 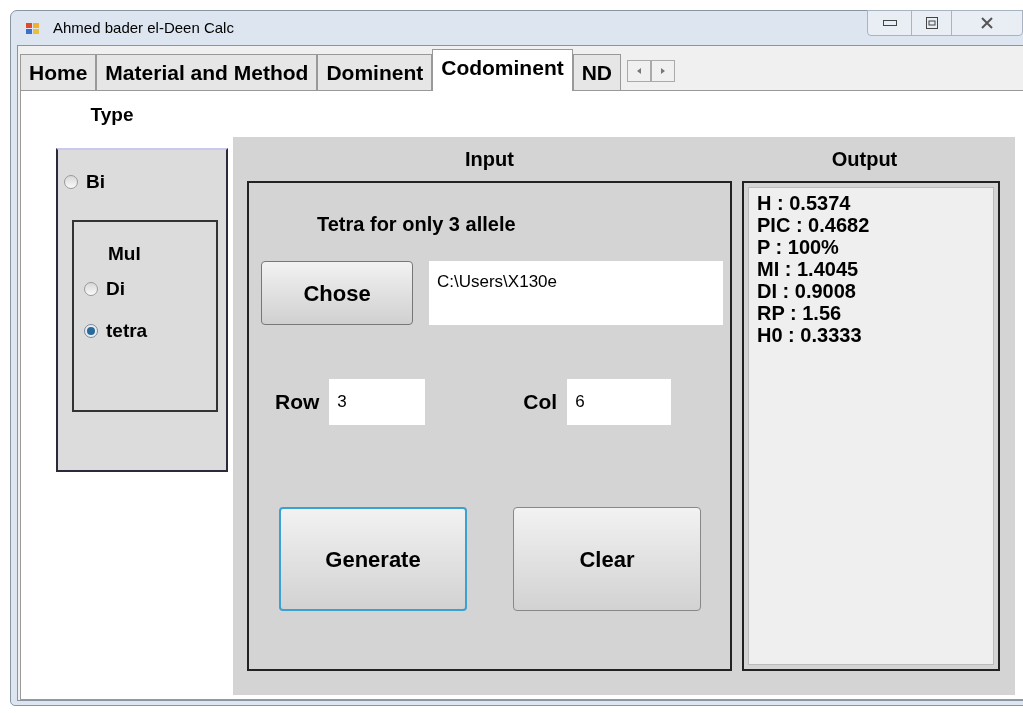 I want to click on row-field: 3, so click(x=377, y=402).